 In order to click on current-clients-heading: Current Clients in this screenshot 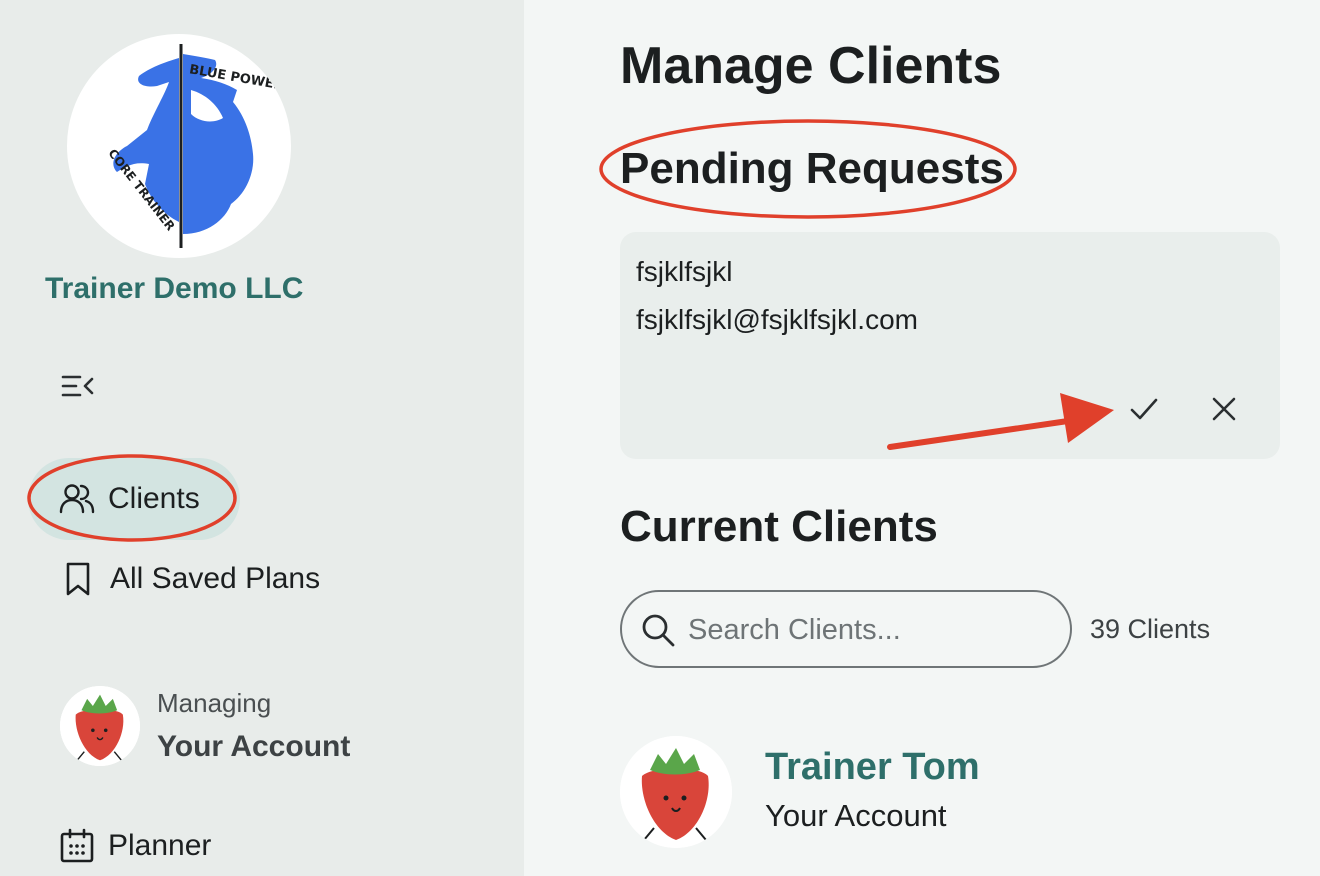, I will do `click(779, 526)`.